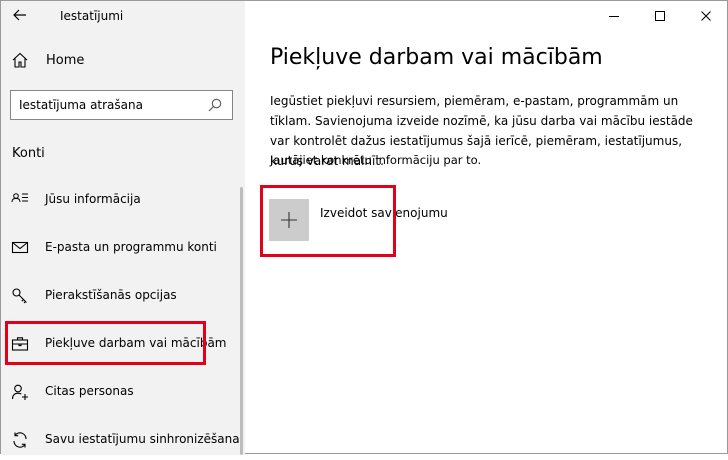 This screenshot has height=460, width=728. Describe the element at coordinates (142, 439) in the screenshot. I see `sidebar-item-label: Savu iestatījumu sinhronizēšana` at that location.